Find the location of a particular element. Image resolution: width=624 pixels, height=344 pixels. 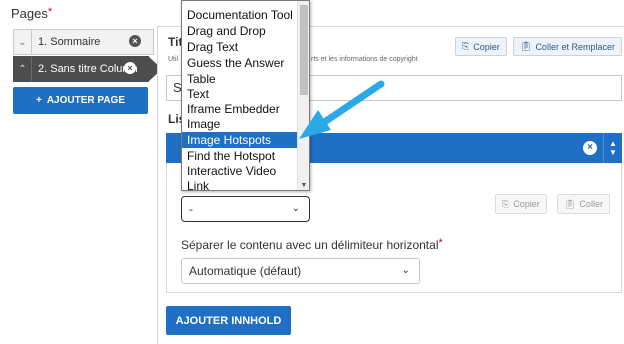

separator-select: Automatique (défaut) ⌄ is located at coordinates (300, 271).